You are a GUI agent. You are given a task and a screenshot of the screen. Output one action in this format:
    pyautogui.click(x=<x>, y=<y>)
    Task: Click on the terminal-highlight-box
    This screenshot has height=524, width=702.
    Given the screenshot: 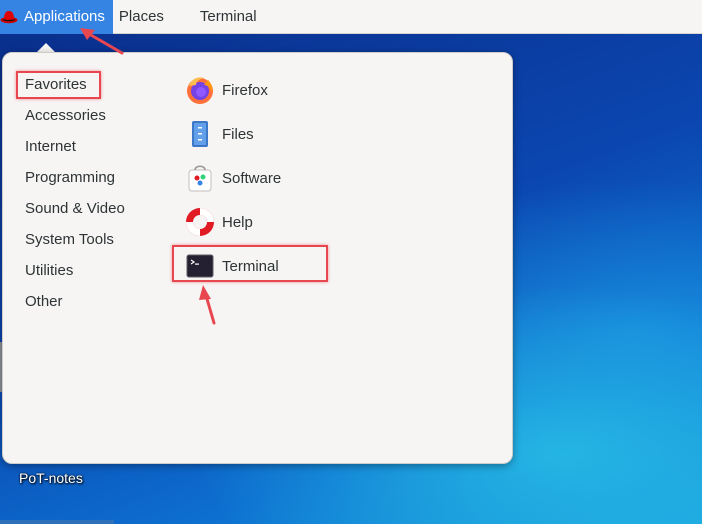 What is the action you would take?
    pyautogui.click(x=250, y=263)
    